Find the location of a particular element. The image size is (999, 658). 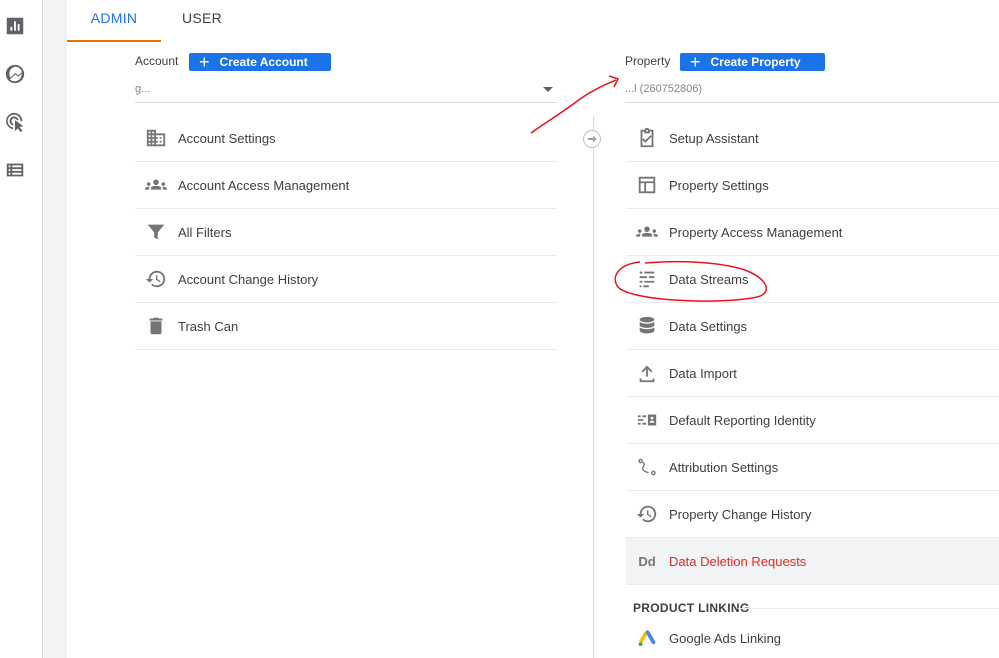

menu-item-label: Account Access Management is located at coordinates (264, 185).